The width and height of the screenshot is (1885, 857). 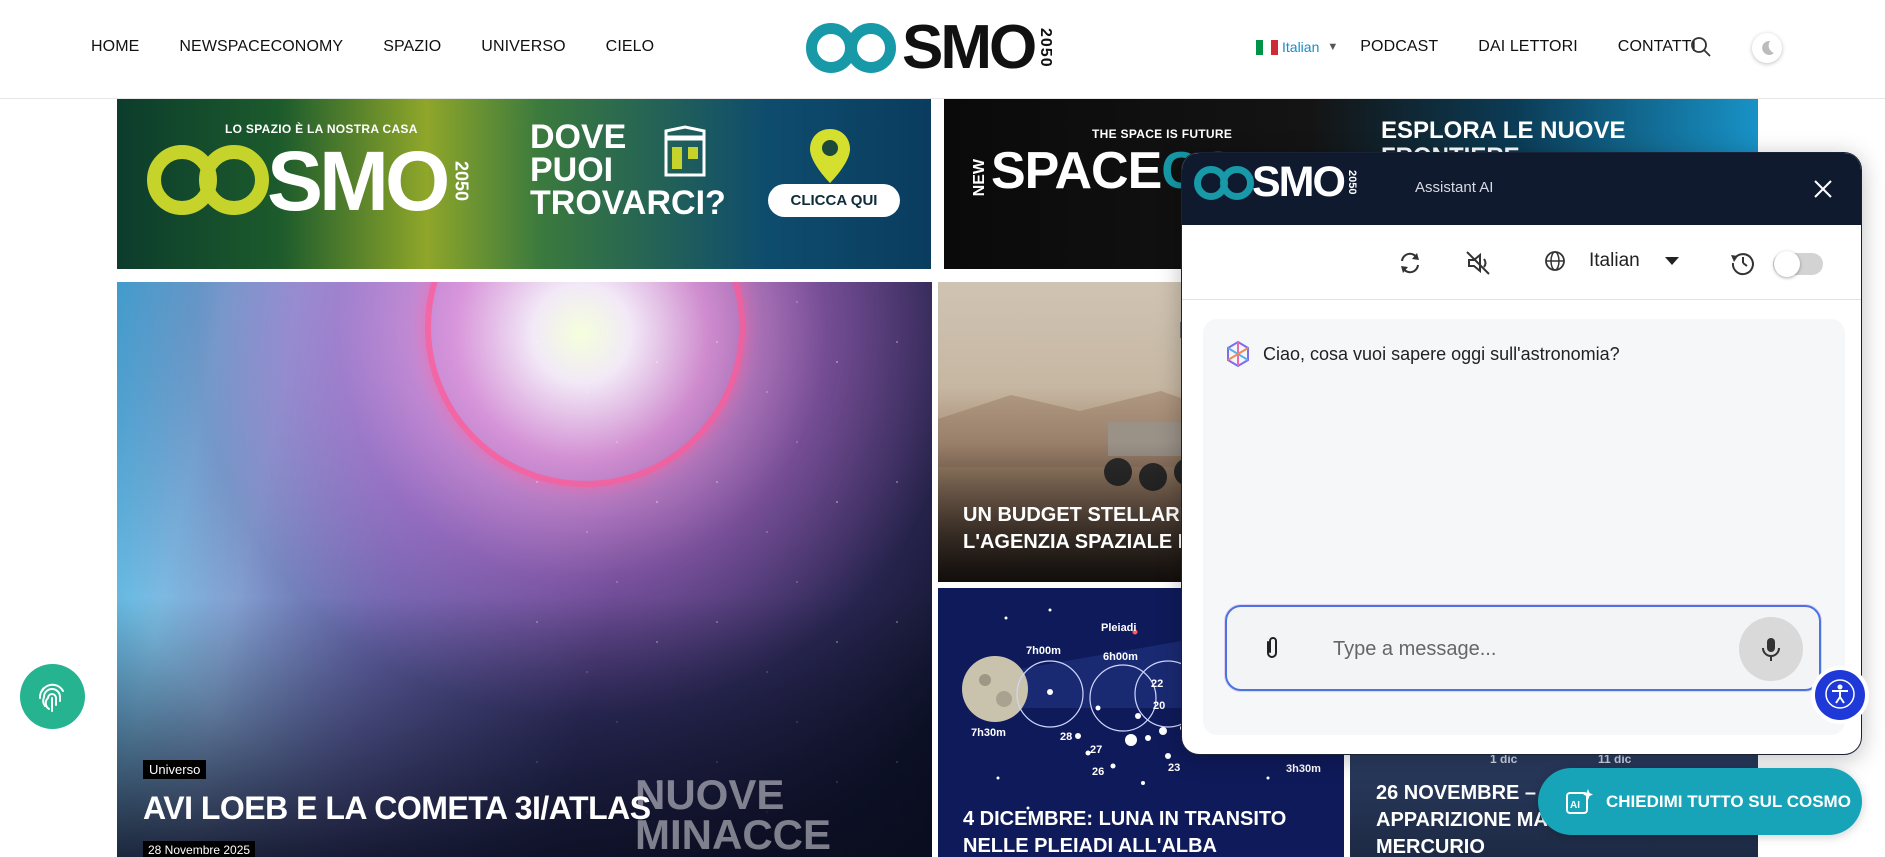 I want to click on chat-message-input, so click(x=1523, y=649).